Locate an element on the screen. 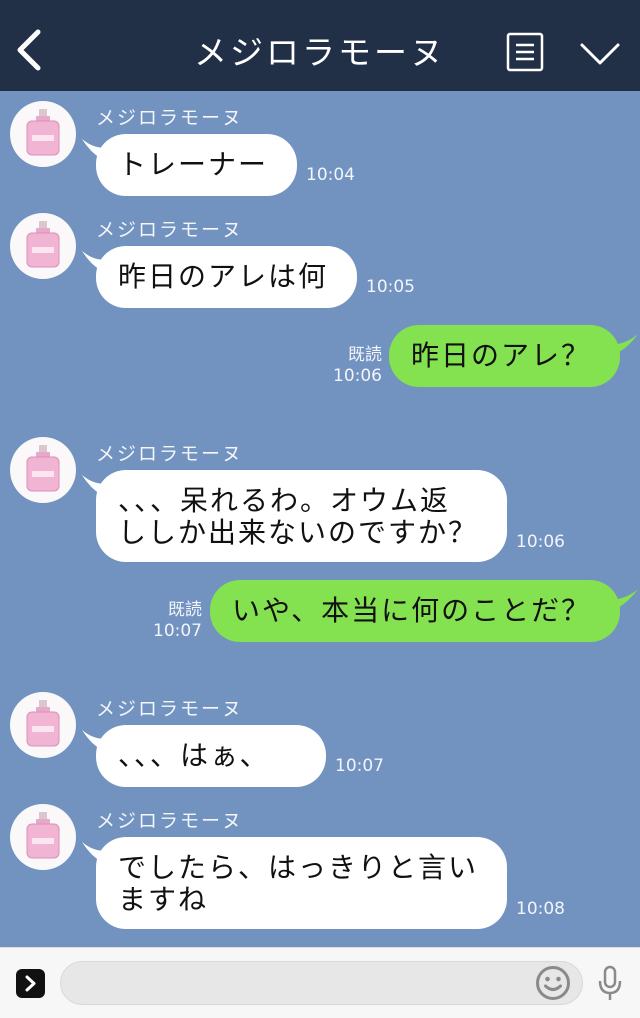  microphone-icon is located at coordinates (610, 982).